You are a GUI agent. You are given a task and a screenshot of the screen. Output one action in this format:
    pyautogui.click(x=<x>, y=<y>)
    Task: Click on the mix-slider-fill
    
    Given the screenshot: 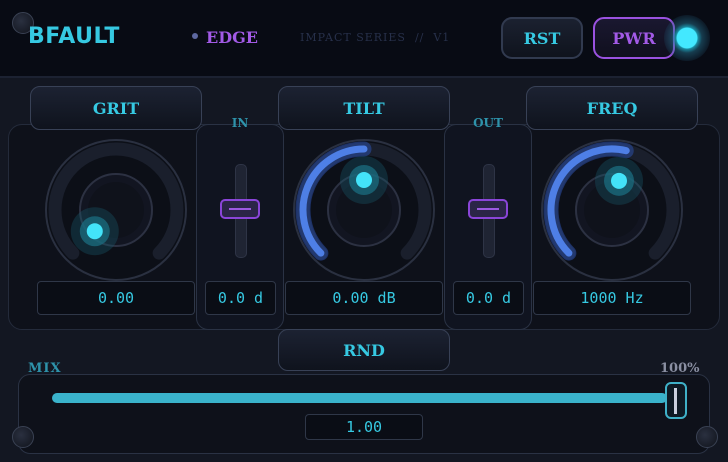 What is the action you would take?
    pyautogui.click(x=359, y=398)
    